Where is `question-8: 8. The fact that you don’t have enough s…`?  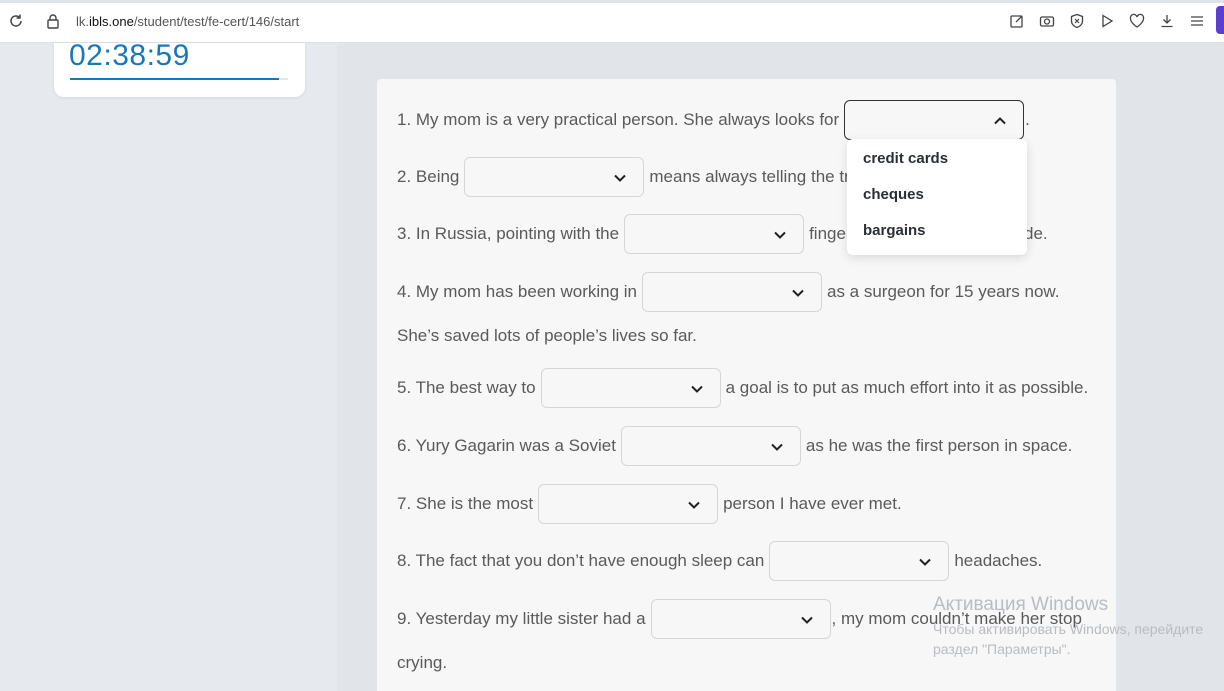 question-8: 8. The fact that you don’t have enough s… is located at coordinates (719, 561).